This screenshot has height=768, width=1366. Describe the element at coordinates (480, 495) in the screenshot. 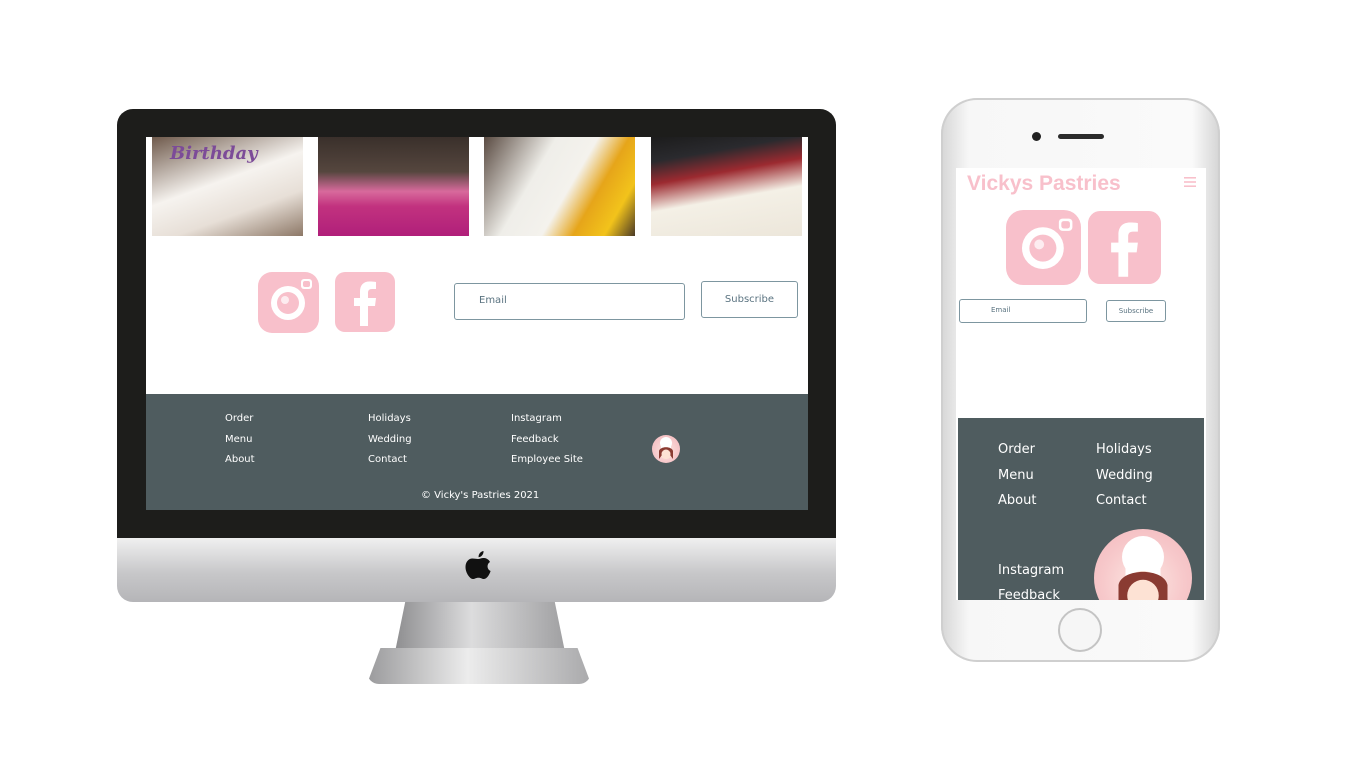

I see `copyright-text: © Vicky's Pastries 2021` at that location.